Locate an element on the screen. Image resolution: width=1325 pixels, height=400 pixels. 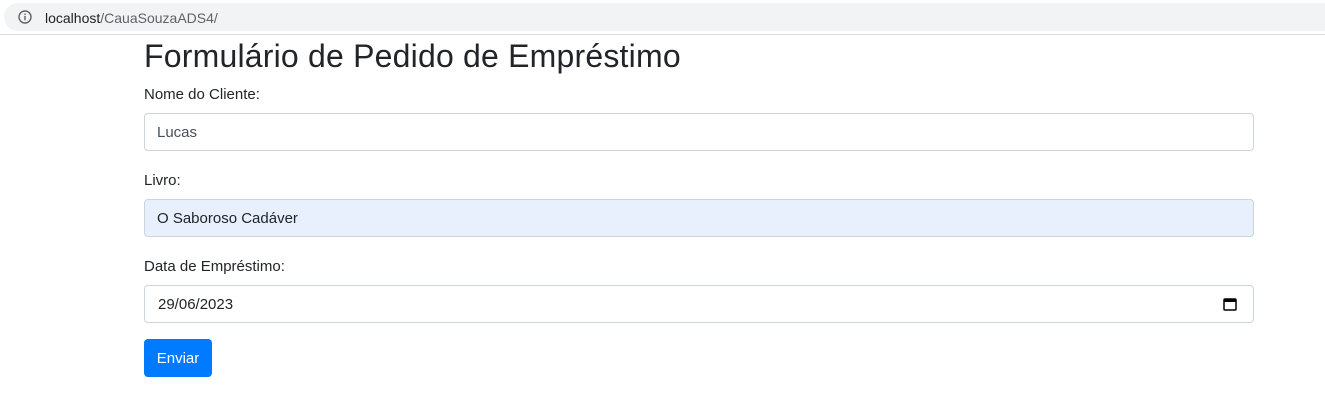
url-field: localhost/CauaSouzaADS4/ is located at coordinates (664, 17).